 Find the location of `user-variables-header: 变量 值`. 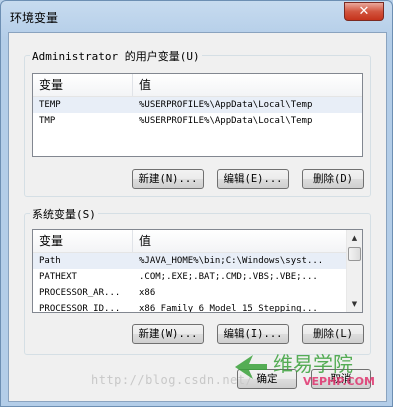

user-variables-header: 变量 值 is located at coordinates (197, 85).